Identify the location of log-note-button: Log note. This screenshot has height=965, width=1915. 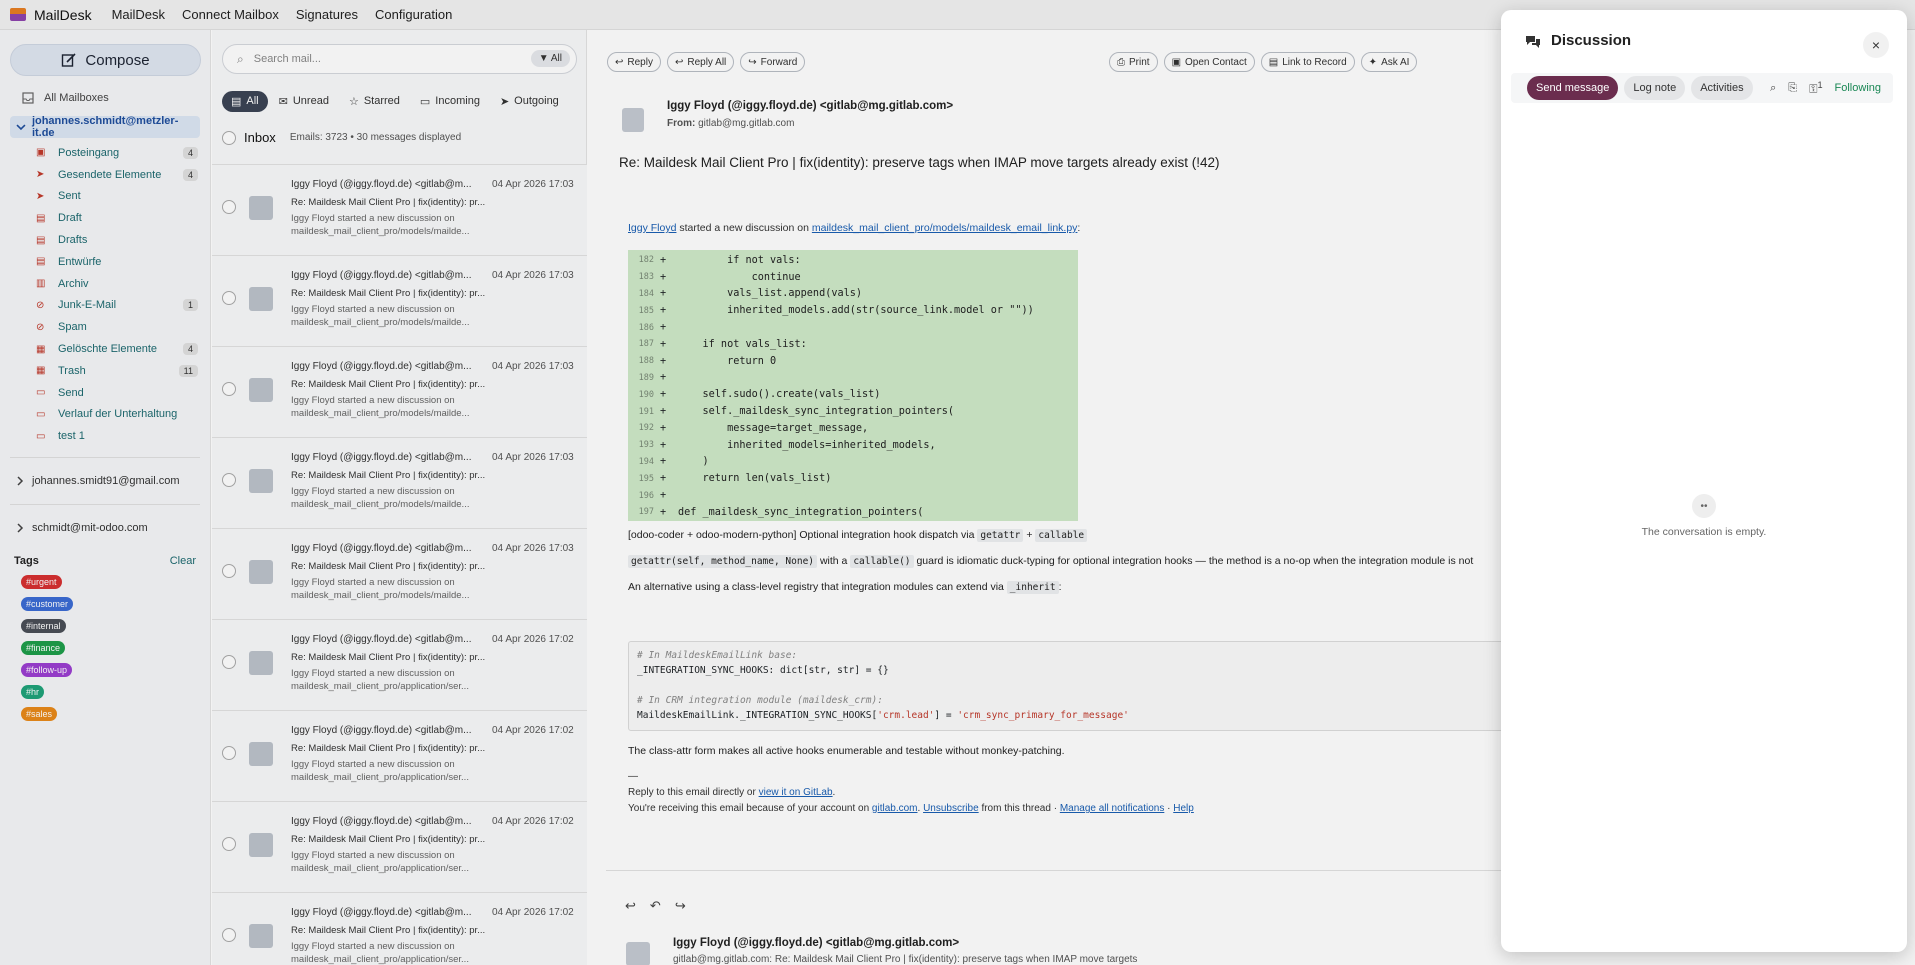
(1655, 88).